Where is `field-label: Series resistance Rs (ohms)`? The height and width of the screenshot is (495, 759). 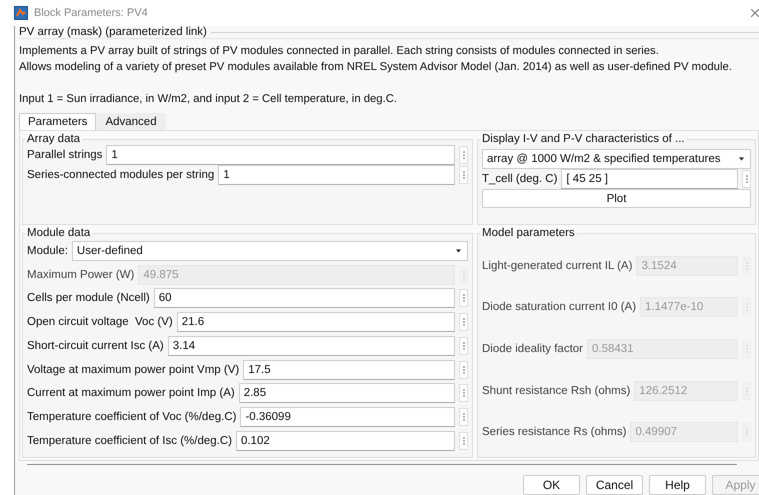 field-label: Series resistance Rs (ohms) is located at coordinates (554, 432).